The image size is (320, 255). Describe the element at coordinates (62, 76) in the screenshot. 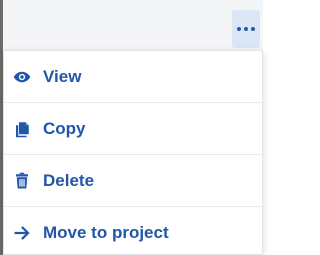

I see `menu-item-label: View` at that location.